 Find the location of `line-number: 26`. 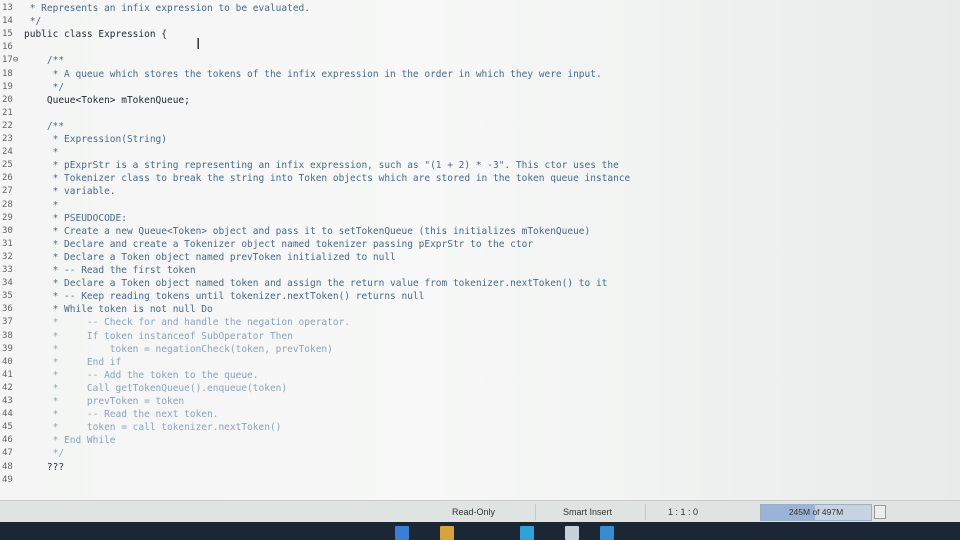

line-number: 26 is located at coordinates (7, 178).